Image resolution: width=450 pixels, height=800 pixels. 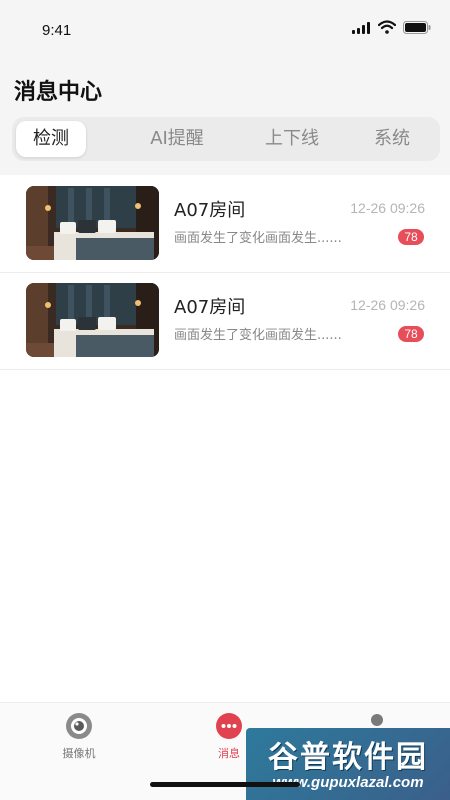 What do you see at coordinates (387, 27) in the screenshot?
I see `wifi-icon` at bounding box center [387, 27].